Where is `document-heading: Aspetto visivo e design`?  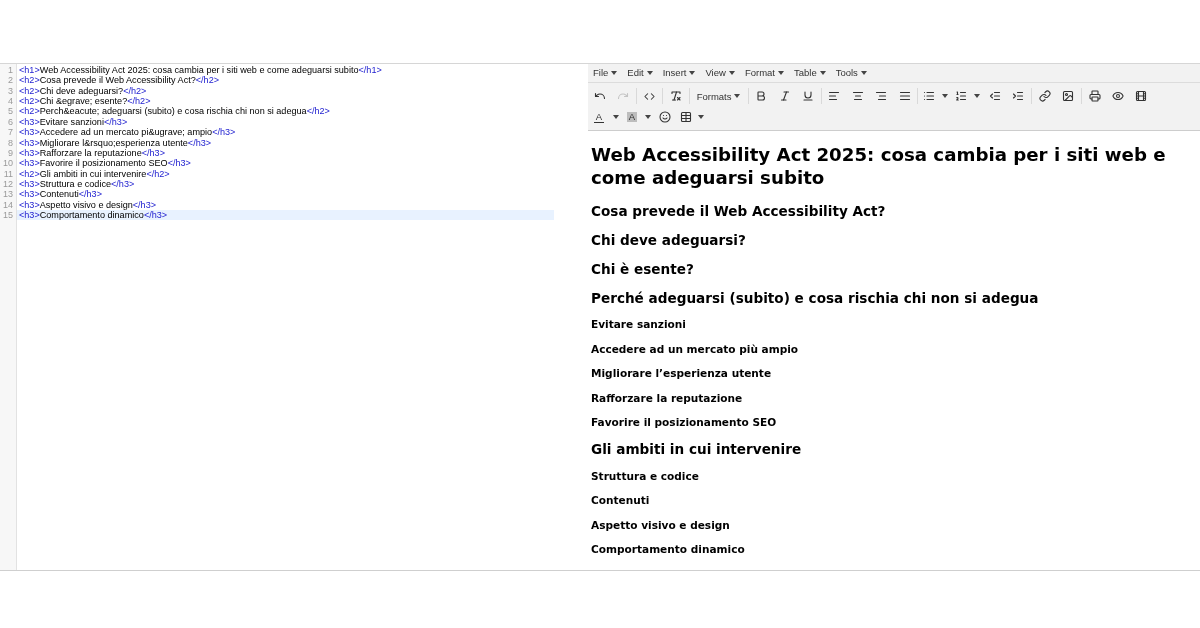
document-heading: Aspetto visivo e design is located at coordinates (660, 524).